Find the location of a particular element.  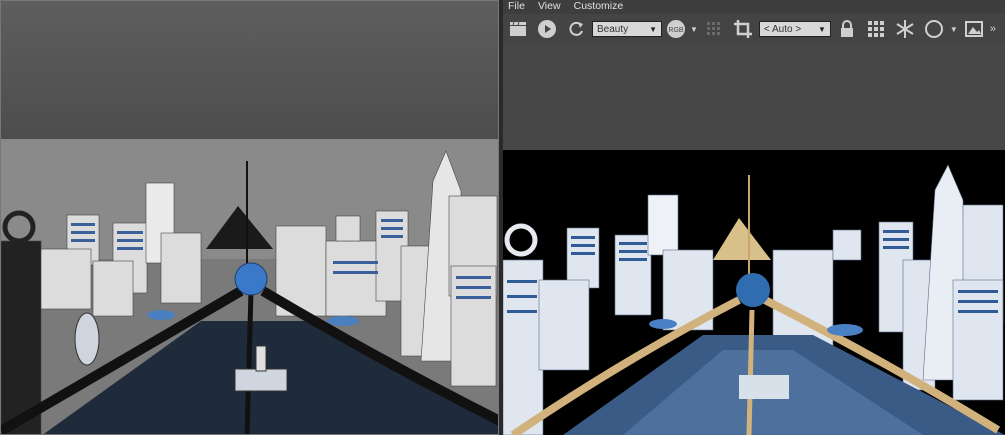

circle-icon is located at coordinates (934, 29).